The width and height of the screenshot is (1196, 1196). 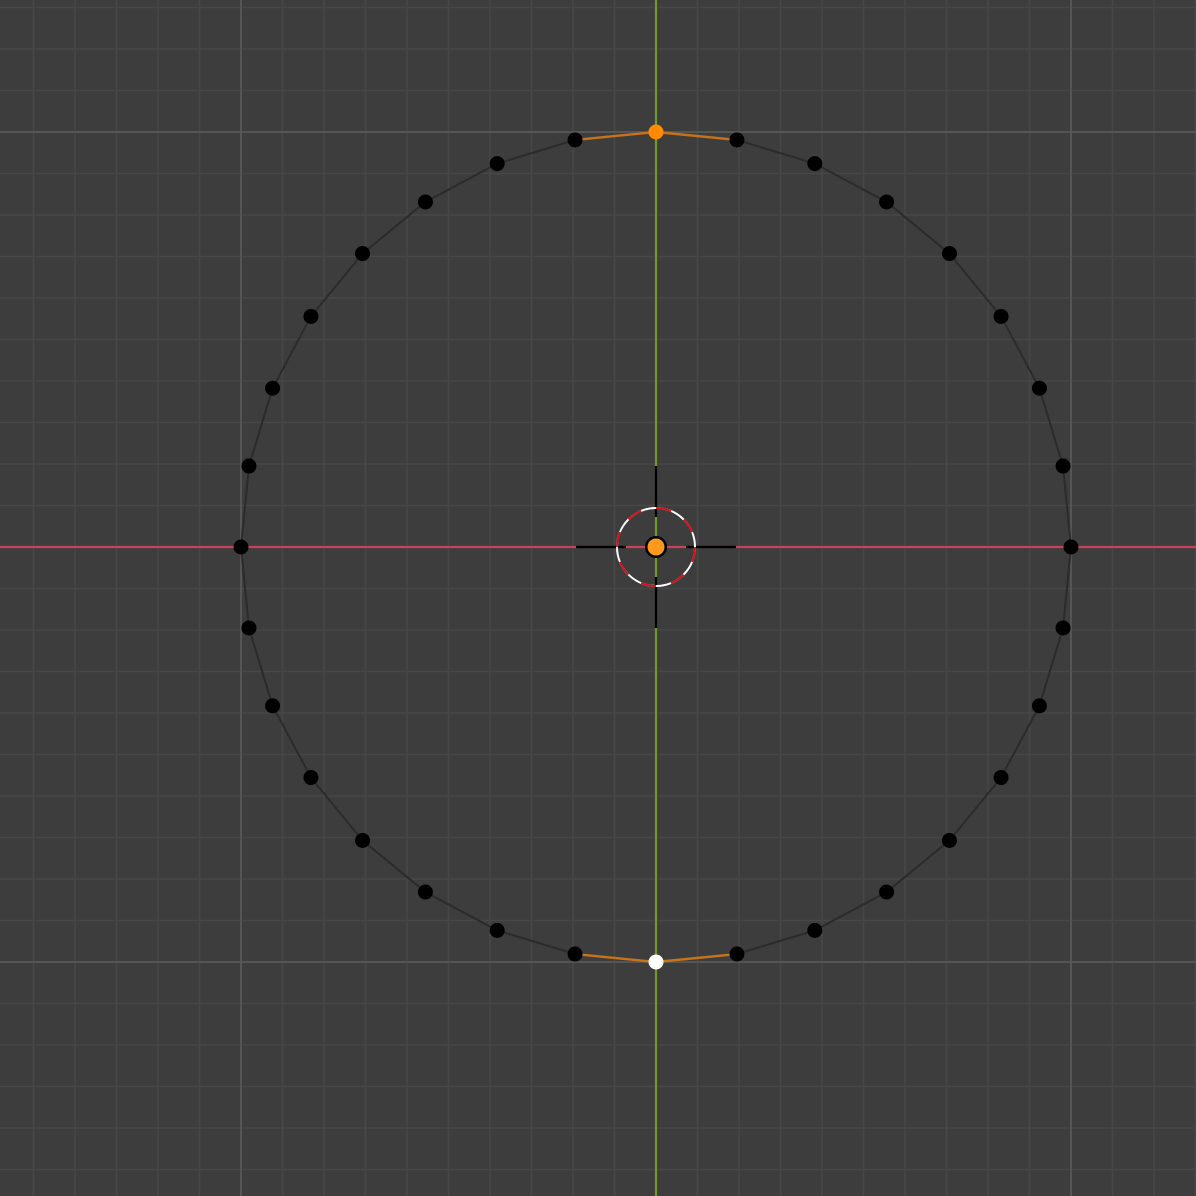 I want to click on origin-dot-fill, so click(x=656, y=547).